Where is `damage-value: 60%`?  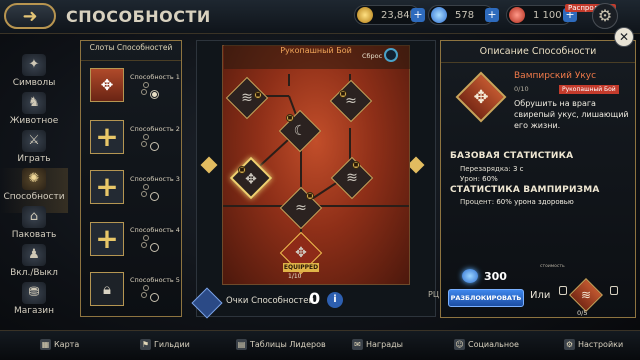
damage-value: 60% is located at coordinates (490, 179).